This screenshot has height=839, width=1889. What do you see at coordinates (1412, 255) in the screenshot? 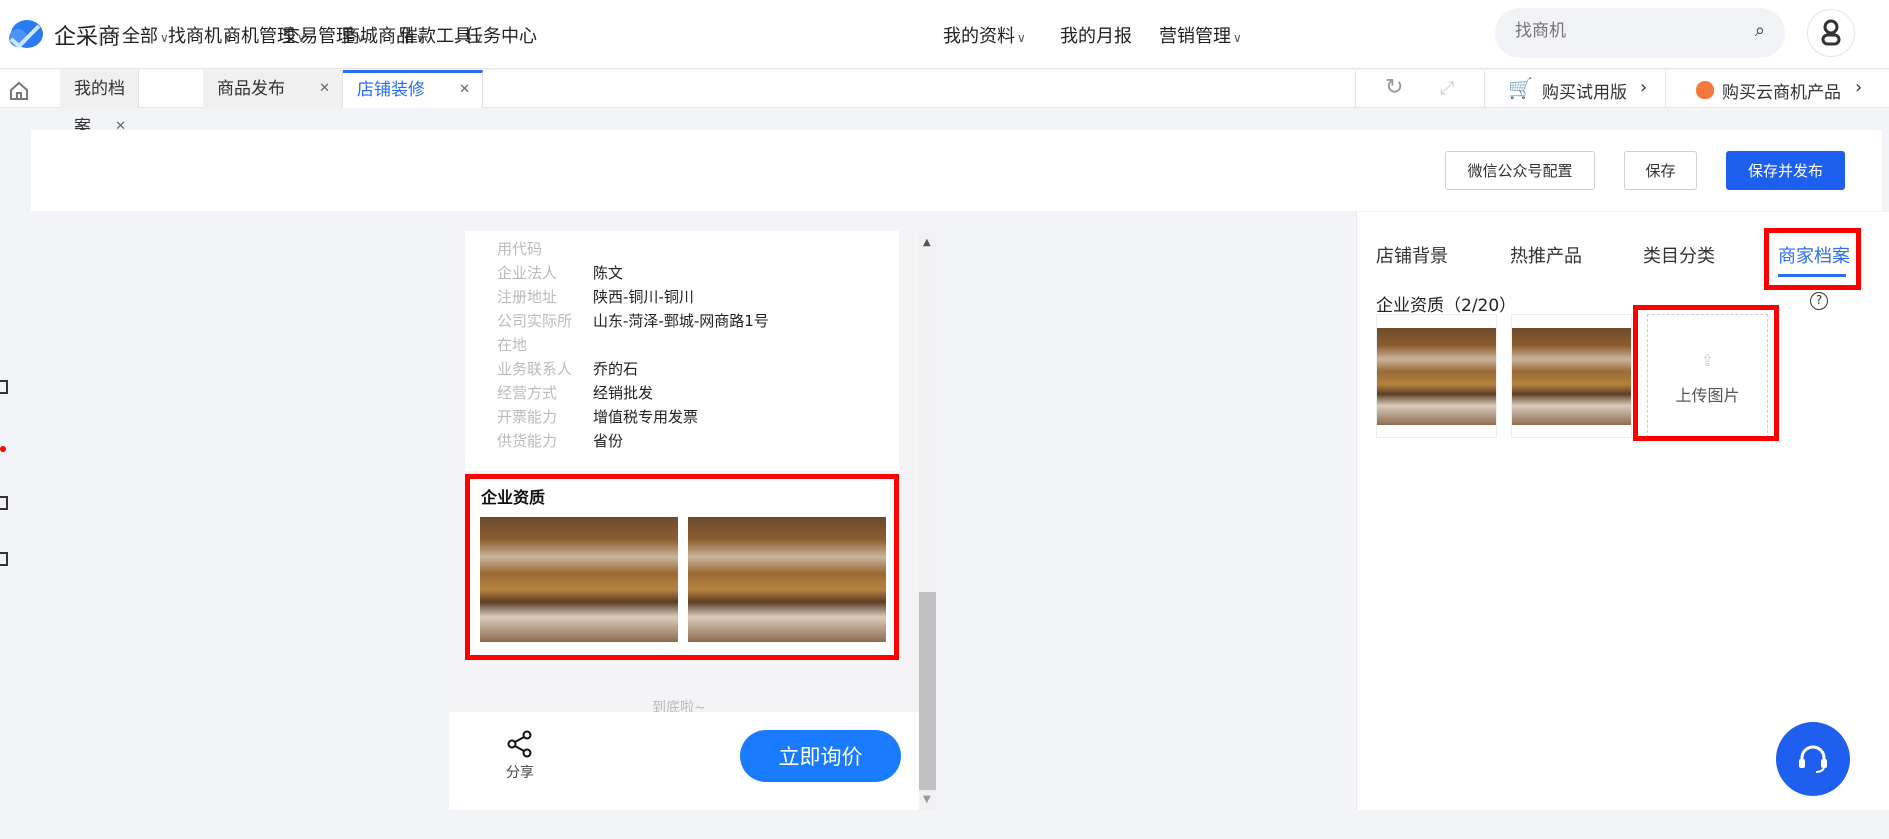
I see `tab-store-background: 店铺背景` at bounding box center [1412, 255].